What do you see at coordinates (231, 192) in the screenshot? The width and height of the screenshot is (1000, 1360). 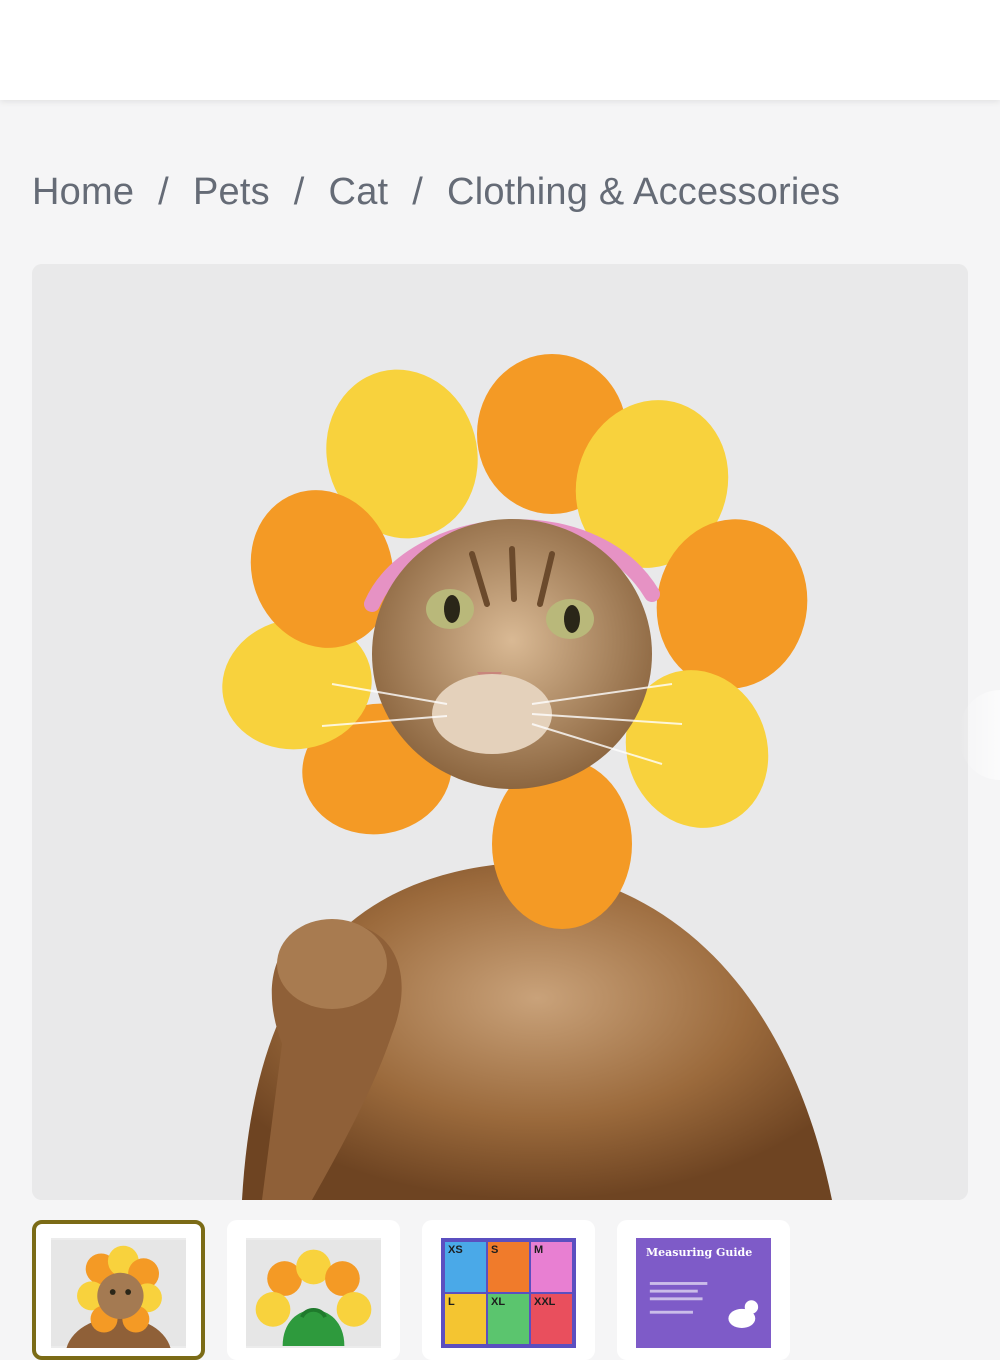 I see `breadcrumb-pets: Pets` at bounding box center [231, 192].